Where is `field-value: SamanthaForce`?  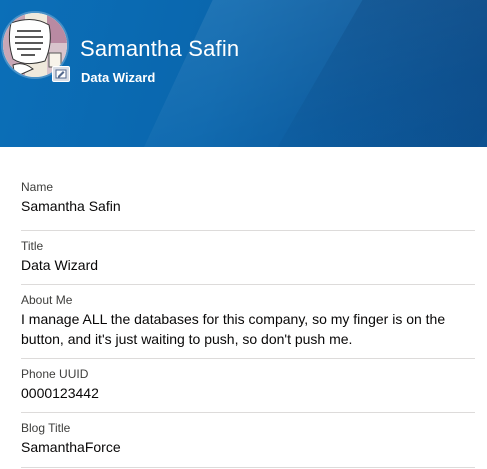
field-value: SamanthaForce is located at coordinates (71, 447).